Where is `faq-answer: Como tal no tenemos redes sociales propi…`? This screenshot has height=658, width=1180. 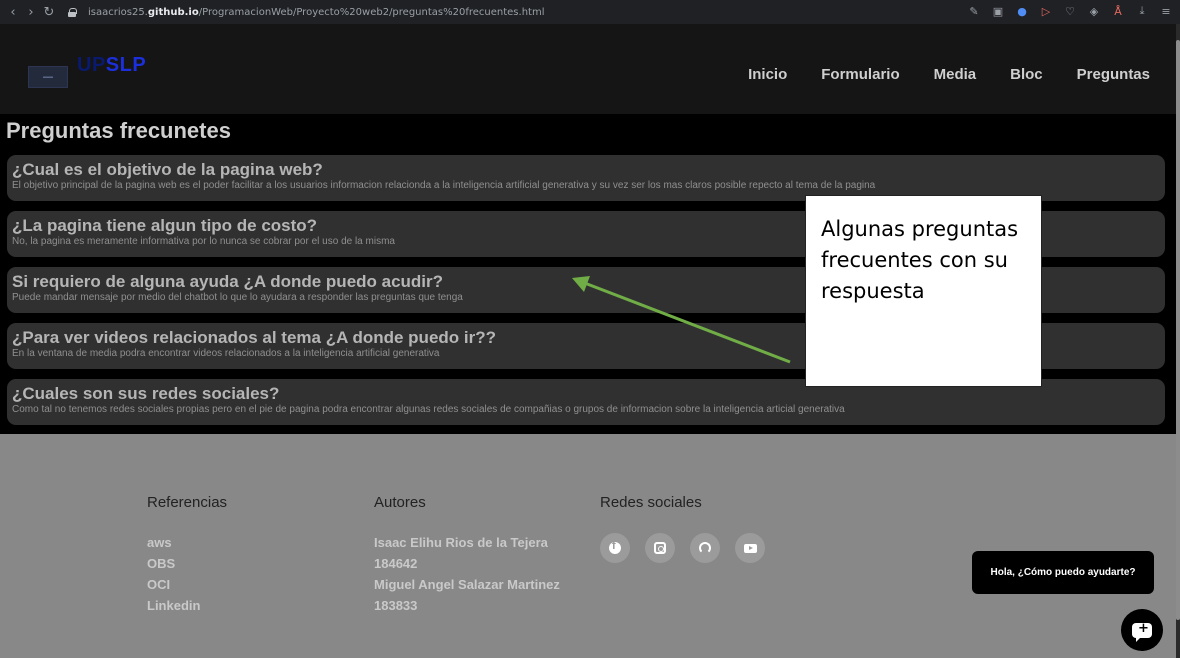 faq-answer: Como tal no tenemos redes sociales propi… is located at coordinates (428, 409).